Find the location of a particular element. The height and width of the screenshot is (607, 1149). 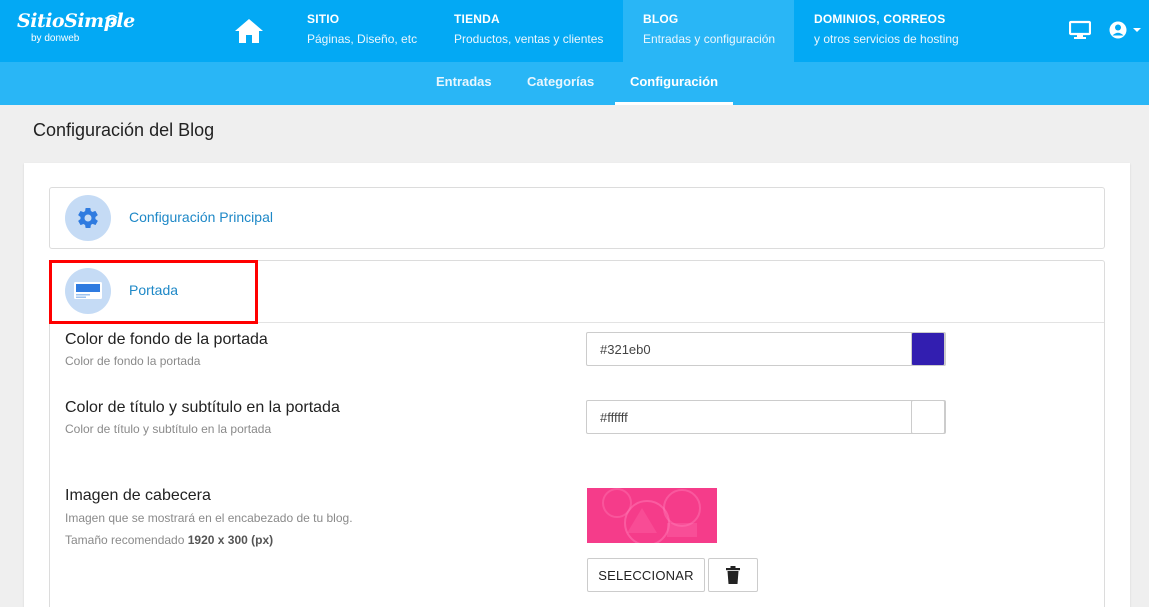

delete-image-button is located at coordinates (733, 575).